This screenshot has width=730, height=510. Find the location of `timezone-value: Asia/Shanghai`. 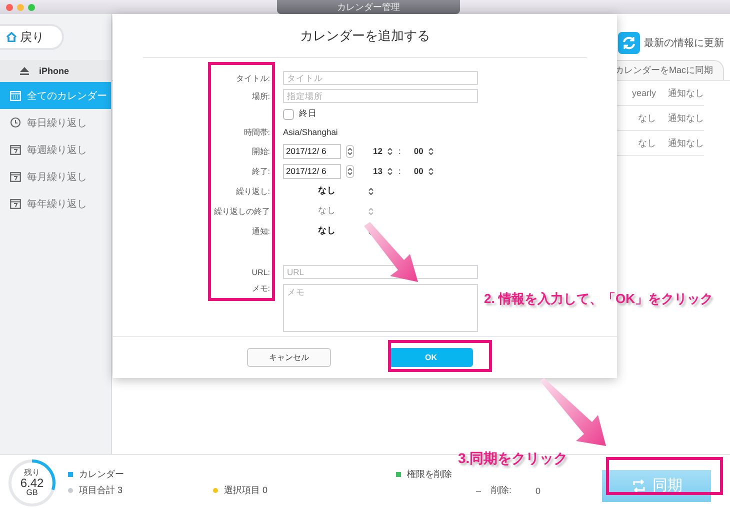

timezone-value: Asia/Shanghai is located at coordinates (311, 132).